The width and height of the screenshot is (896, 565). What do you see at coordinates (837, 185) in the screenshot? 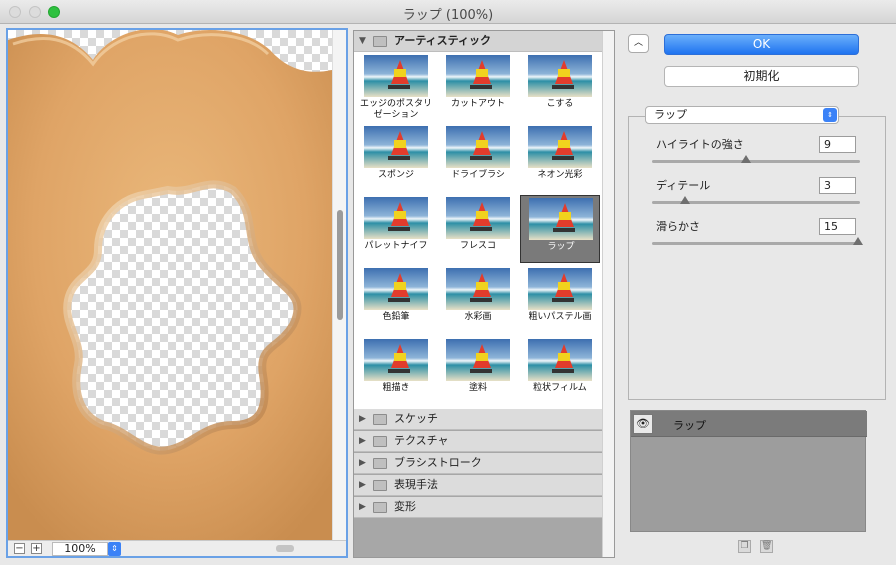
I see `slider-value-field: 3` at bounding box center [837, 185].